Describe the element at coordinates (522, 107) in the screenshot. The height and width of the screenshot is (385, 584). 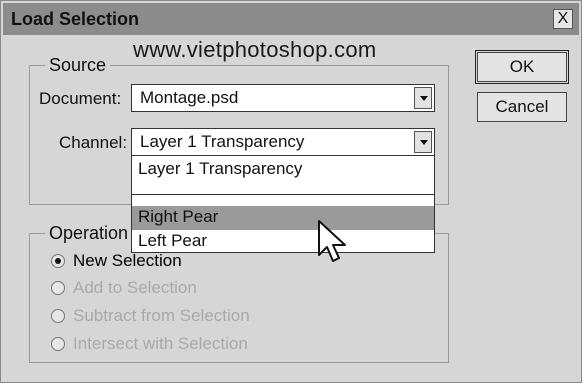
I see `cancel-button: Cancel` at that location.